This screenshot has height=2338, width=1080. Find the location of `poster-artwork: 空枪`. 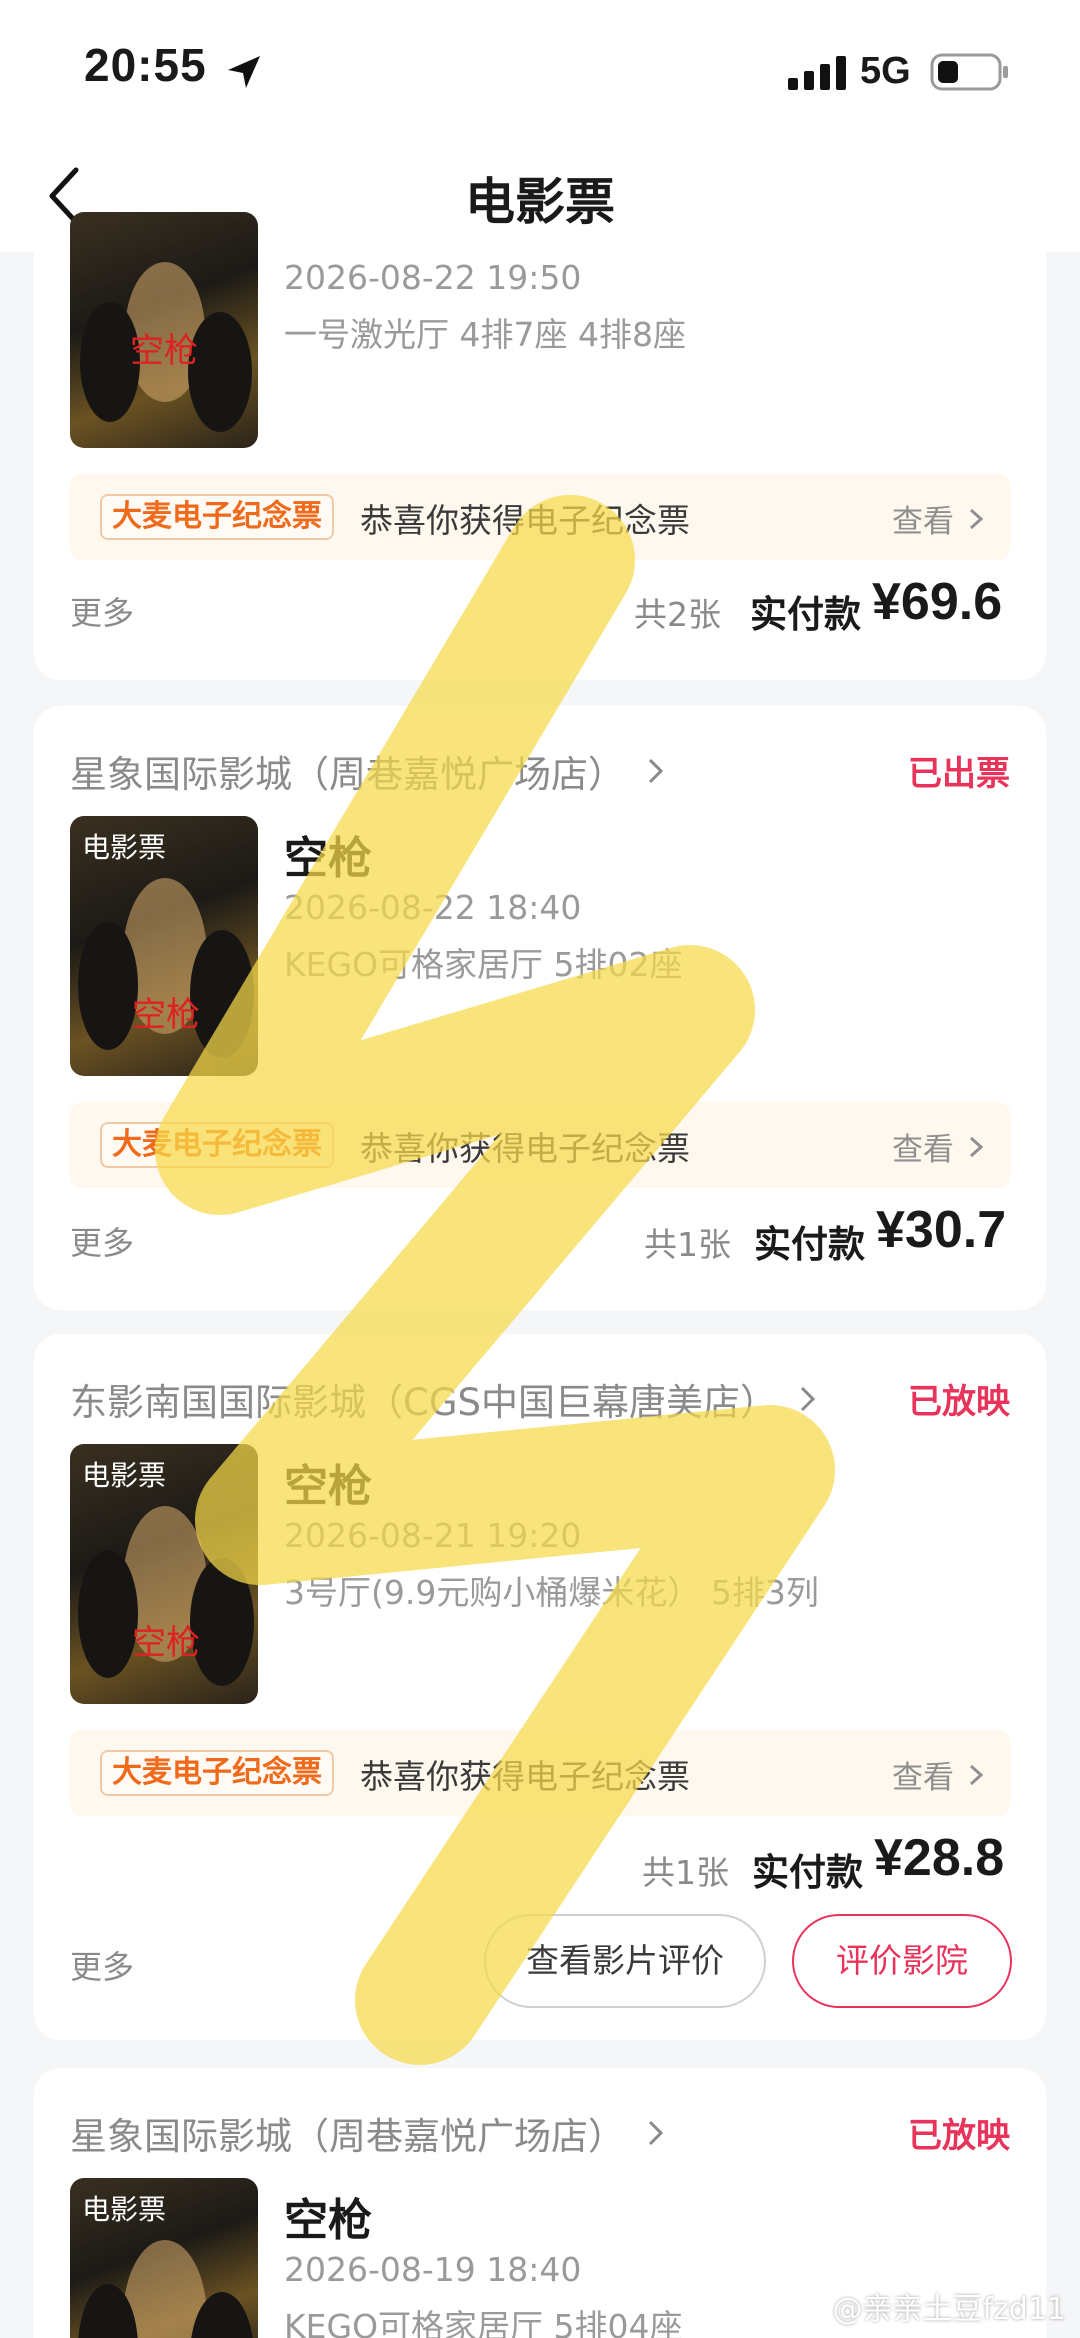

poster-artwork: 空枪 is located at coordinates (166, 347).